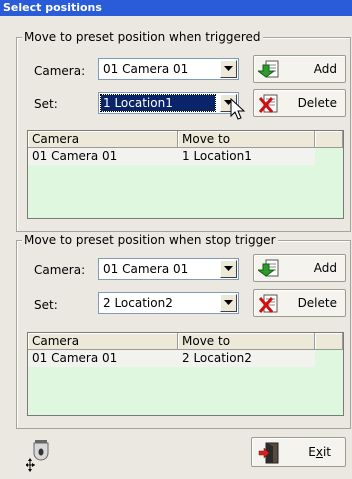  What do you see at coordinates (46, 104) in the screenshot?
I see `trigger-set-label: Set:` at bounding box center [46, 104].